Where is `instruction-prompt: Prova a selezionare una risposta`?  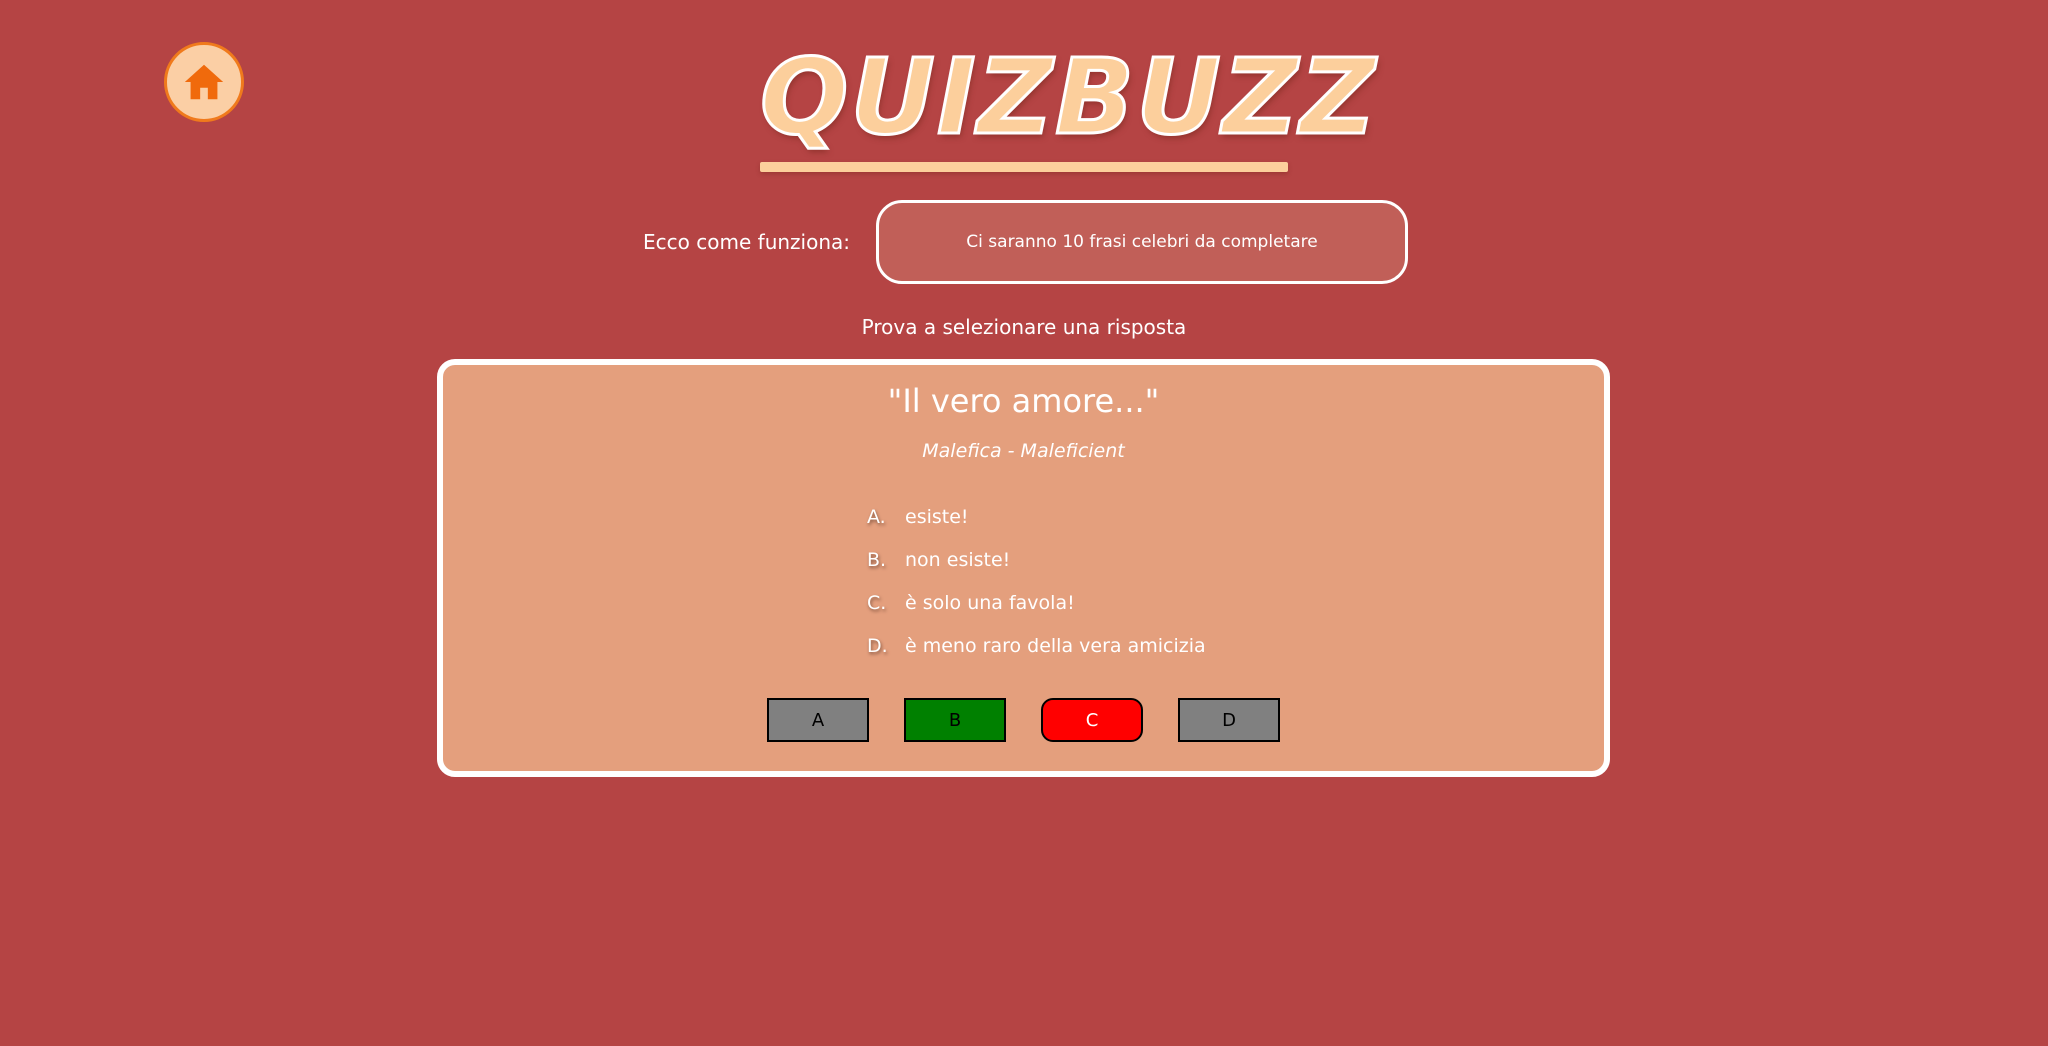 instruction-prompt: Prova a selezionare una risposta is located at coordinates (1024, 327).